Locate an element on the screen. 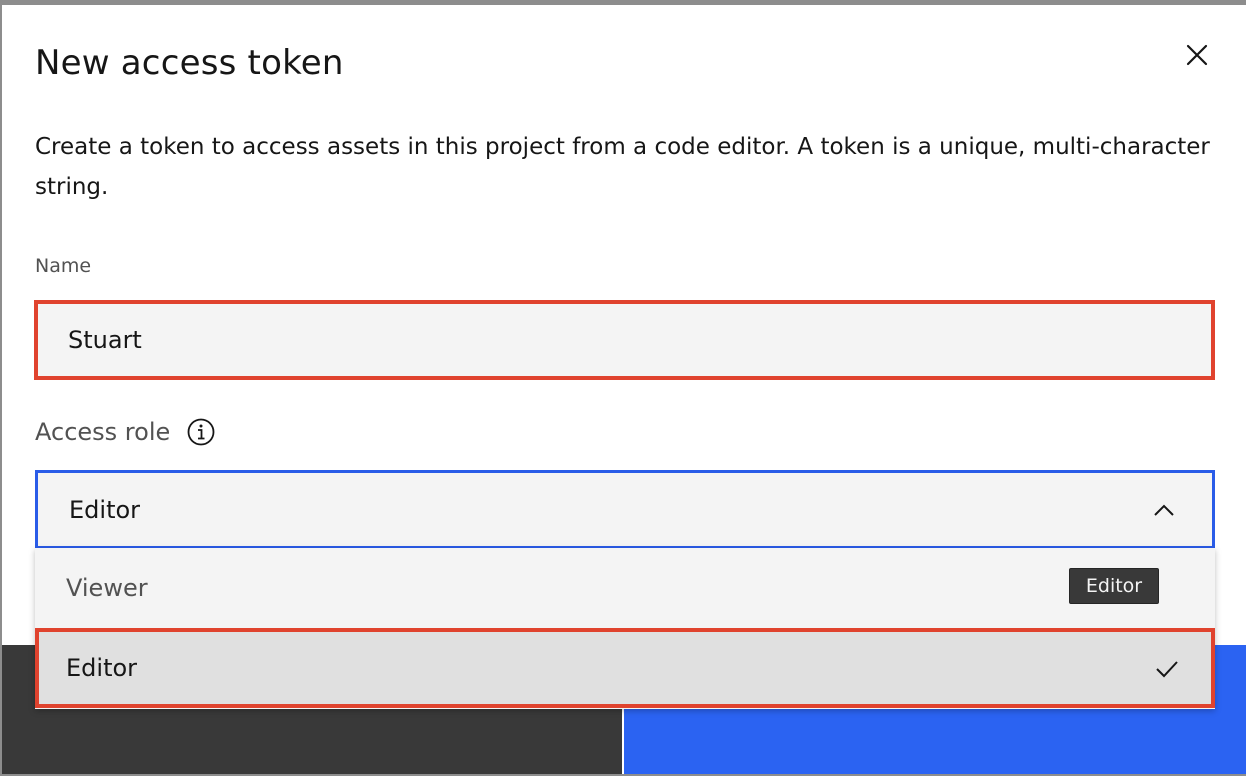  access-role-option-viewer: Viewer is located at coordinates (625, 588).